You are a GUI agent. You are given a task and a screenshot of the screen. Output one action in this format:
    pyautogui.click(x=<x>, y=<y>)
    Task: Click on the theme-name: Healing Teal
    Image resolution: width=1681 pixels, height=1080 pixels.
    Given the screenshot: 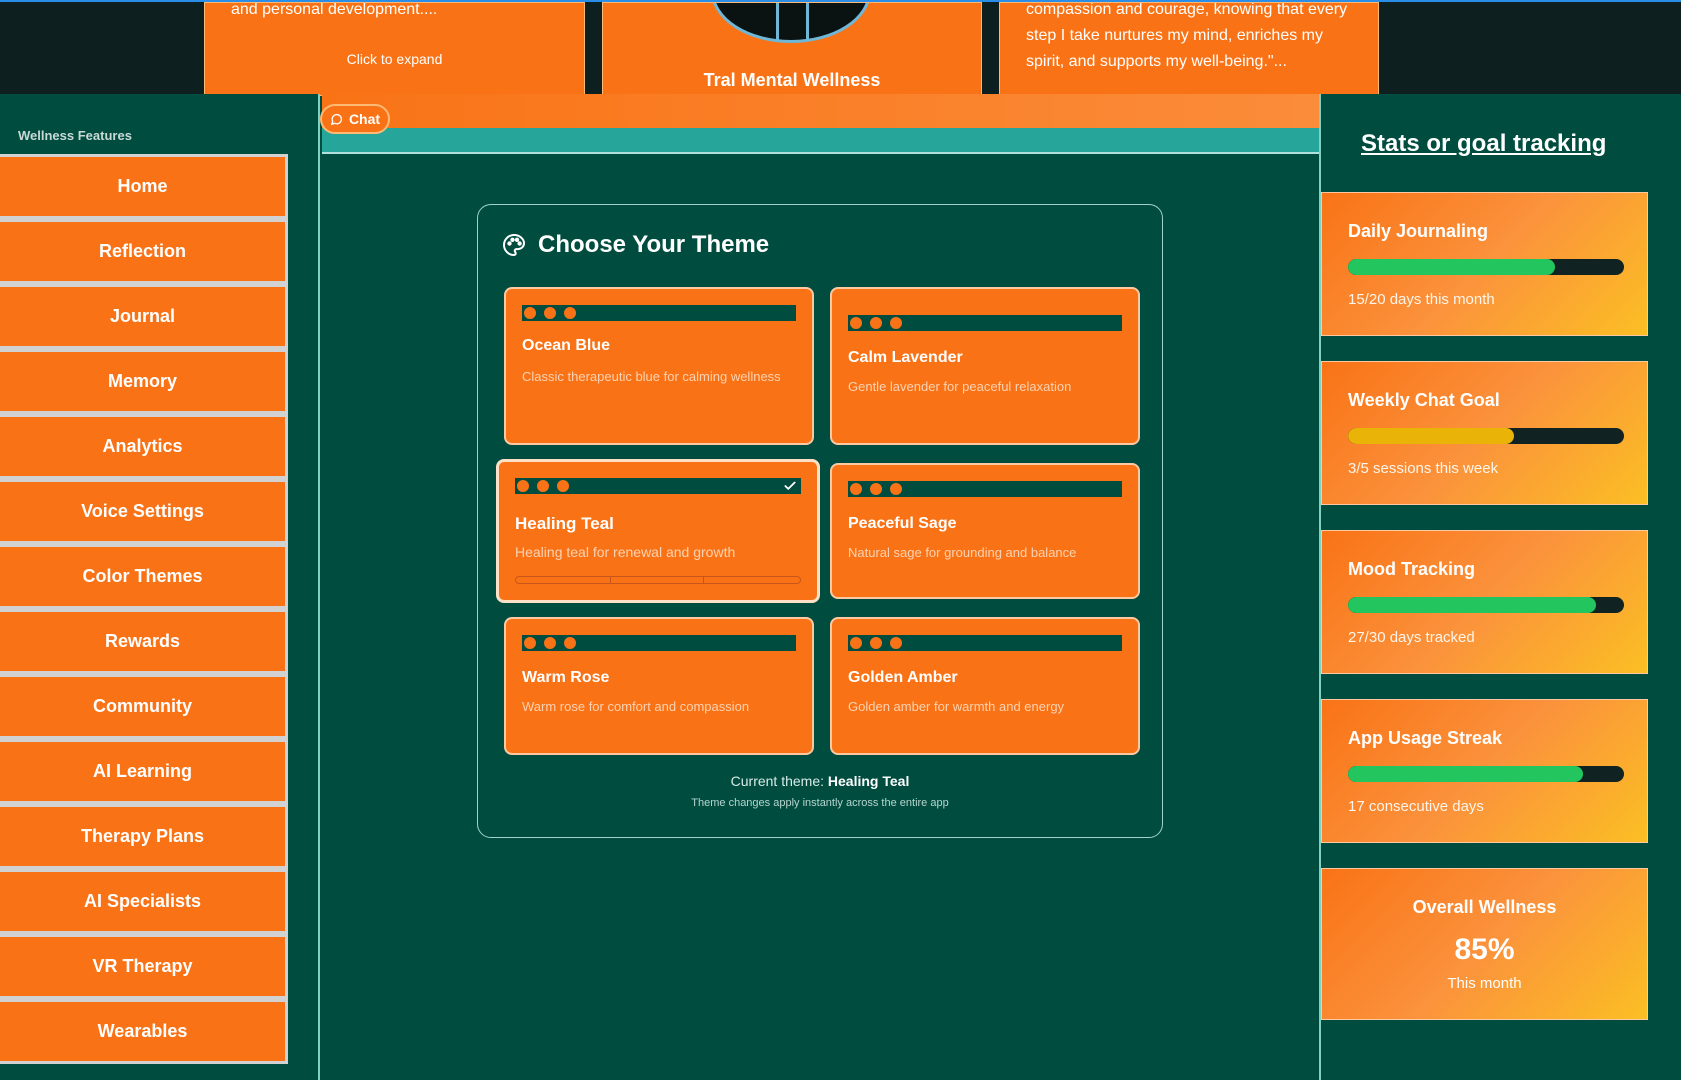 What is the action you would take?
    pyautogui.click(x=564, y=523)
    